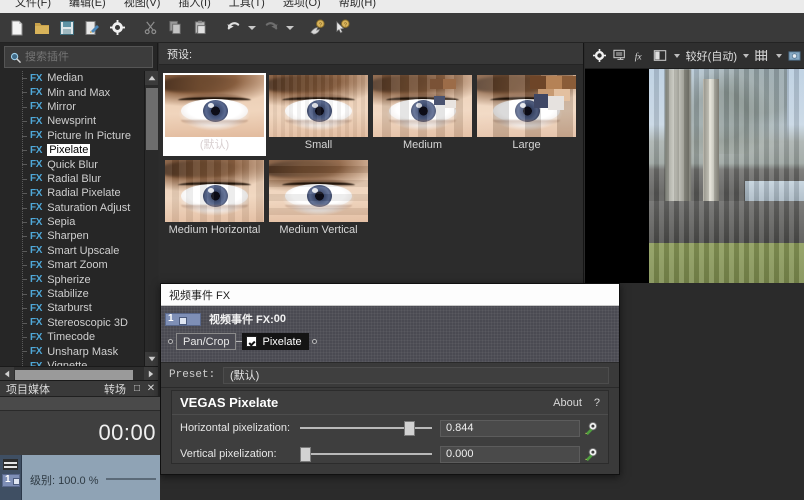 This screenshot has width=804, height=500. Describe the element at coordinates (117, 28) in the screenshot. I see `properties-gear-icon` at that location.